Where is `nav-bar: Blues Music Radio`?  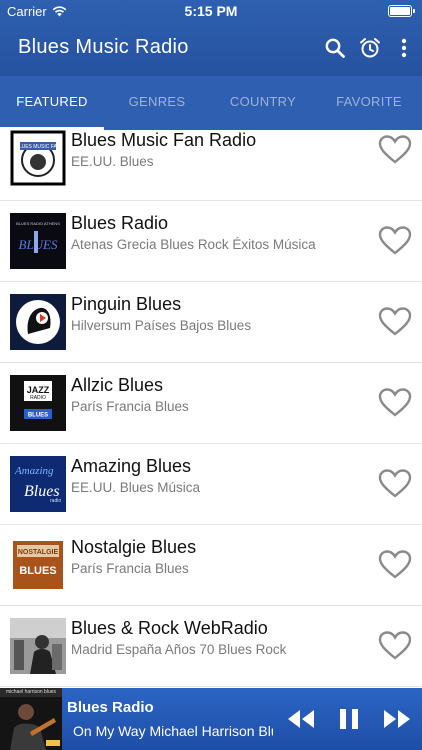 nav-bar: Blues Music Radio is located at coordinates (211, 49).